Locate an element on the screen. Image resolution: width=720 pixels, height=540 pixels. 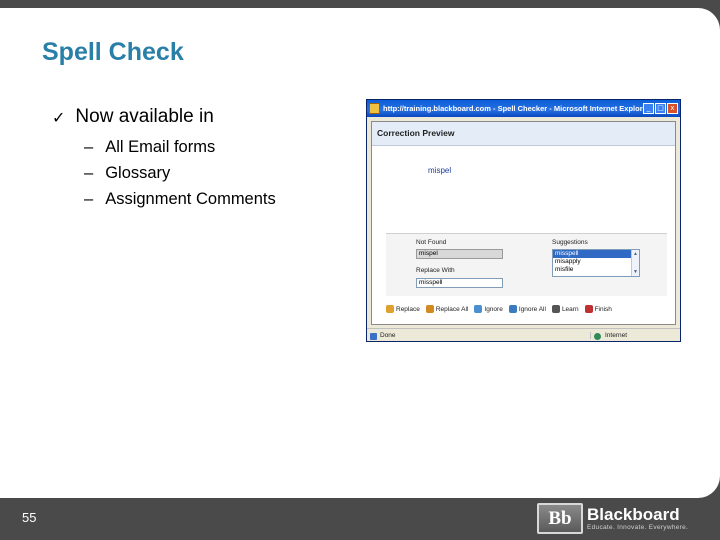
ignore-icon is located at coordinates (478, 309).